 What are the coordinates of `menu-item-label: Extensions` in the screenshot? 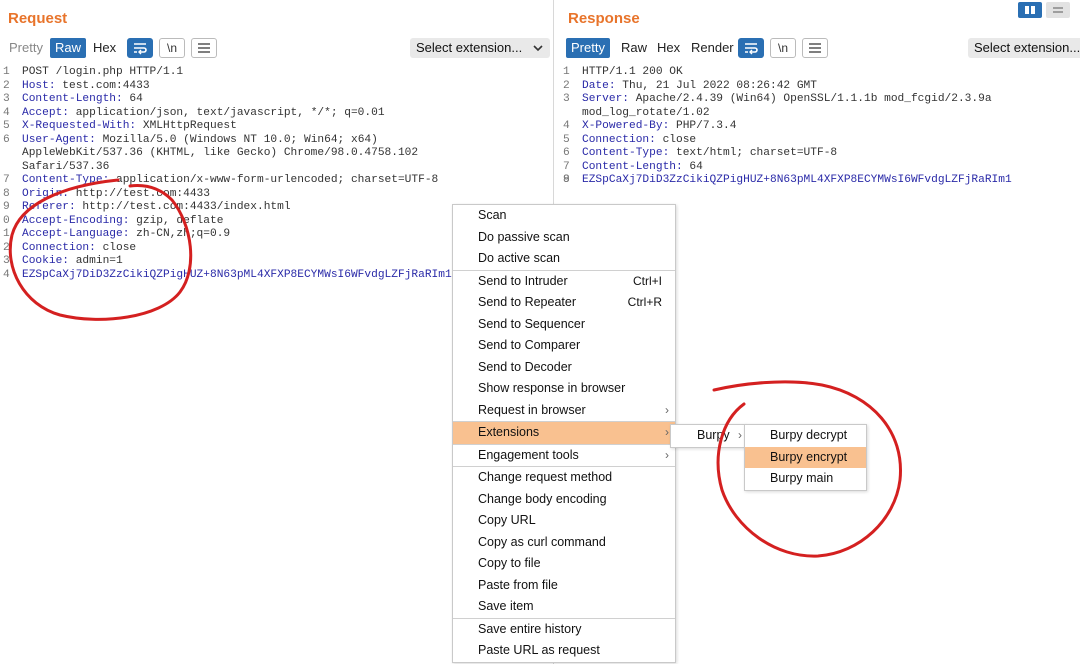 It's located at (509, 432).